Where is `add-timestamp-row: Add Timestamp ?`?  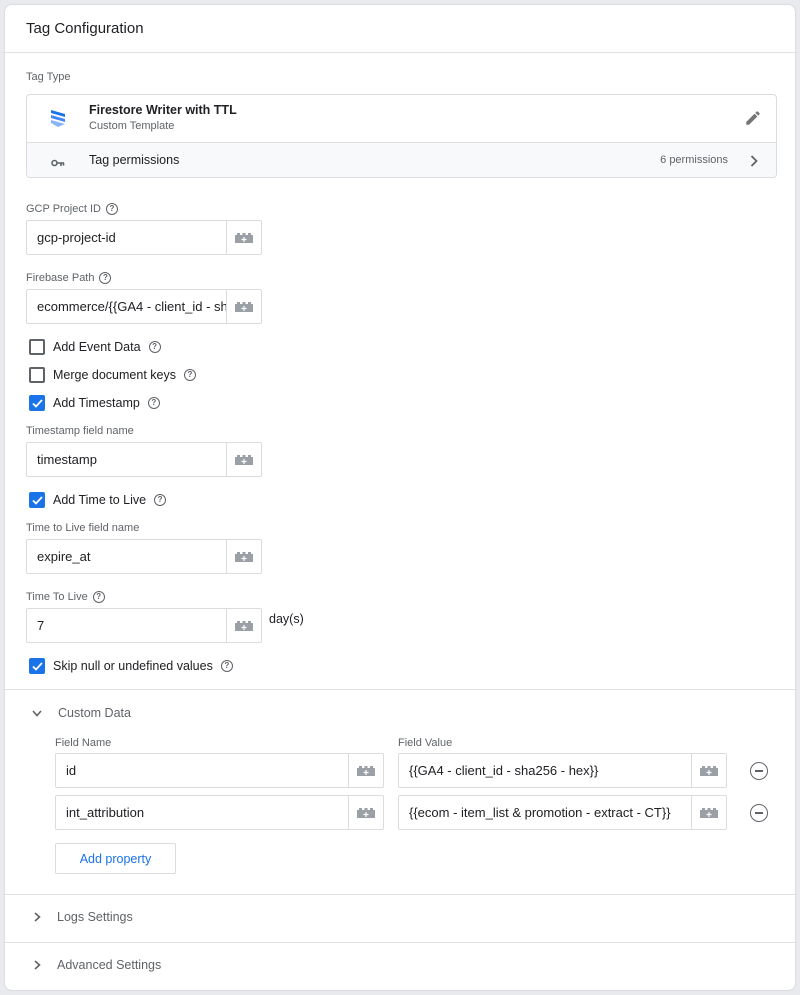
add-timestamp-row: Add Timestamp ? is located at coordinates (94, 403).